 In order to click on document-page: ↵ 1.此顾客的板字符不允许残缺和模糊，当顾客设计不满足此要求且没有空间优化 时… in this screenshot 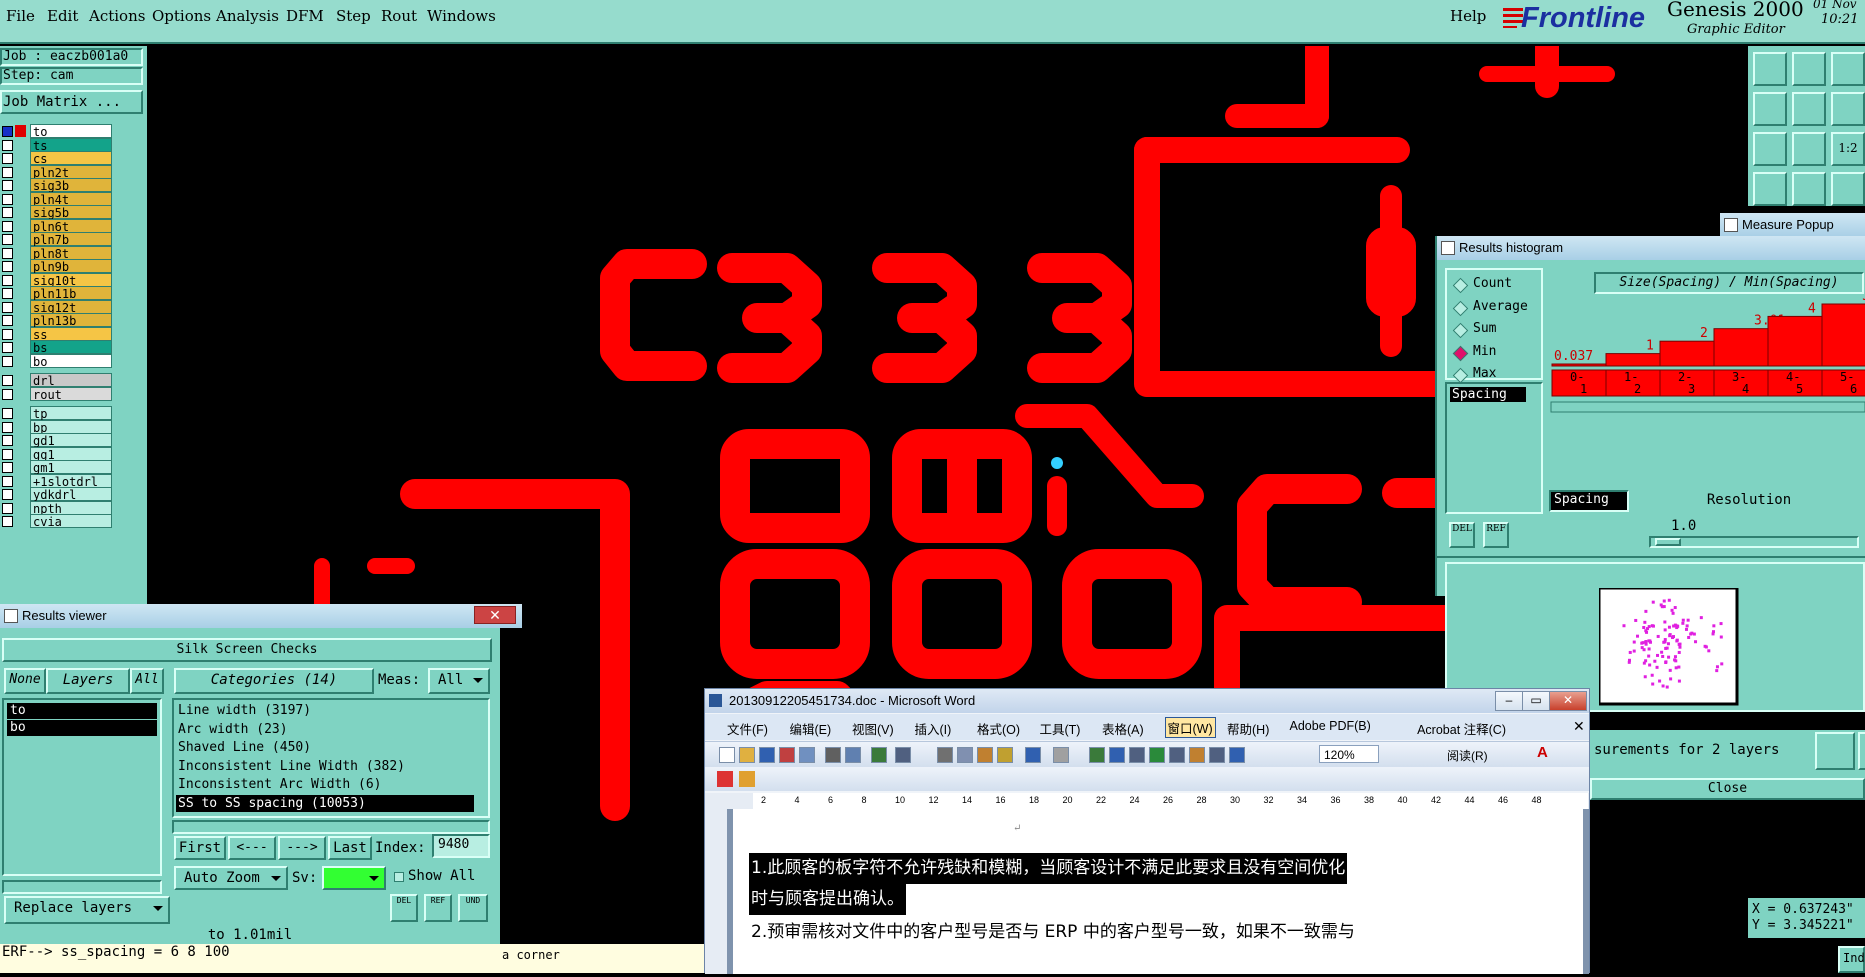, I will do `click(1158, 891)`.